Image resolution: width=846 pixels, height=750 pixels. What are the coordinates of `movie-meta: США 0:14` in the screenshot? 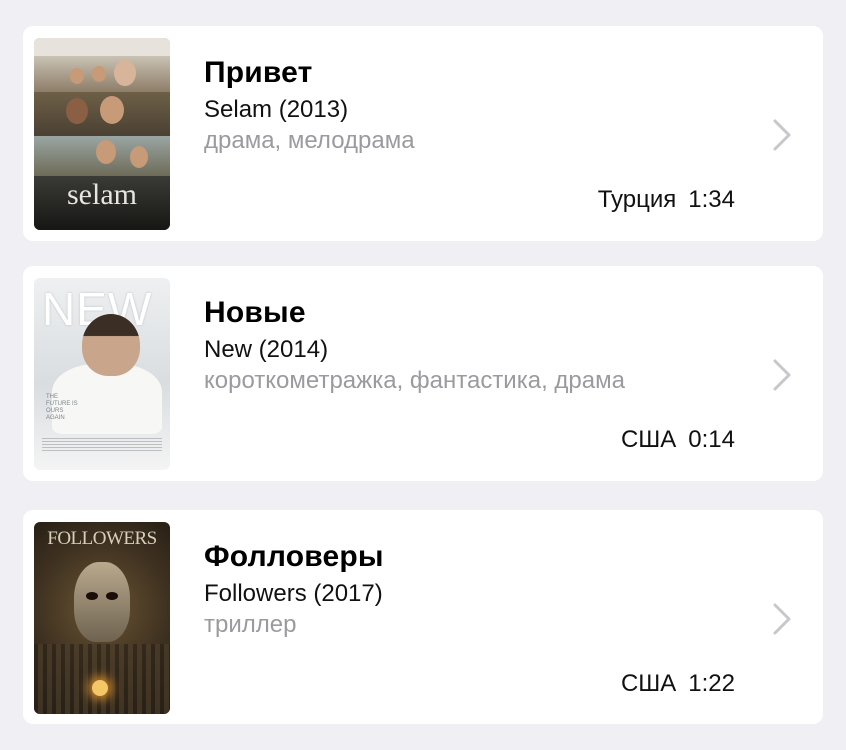 It's located at (678, 440).